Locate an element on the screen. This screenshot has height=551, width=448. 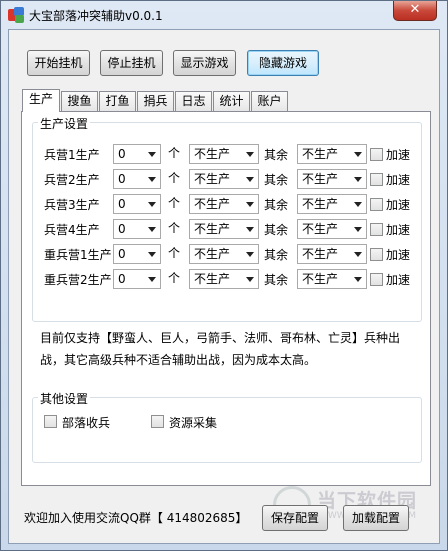
close-button: ✕ is located at coordinates (415, 11).